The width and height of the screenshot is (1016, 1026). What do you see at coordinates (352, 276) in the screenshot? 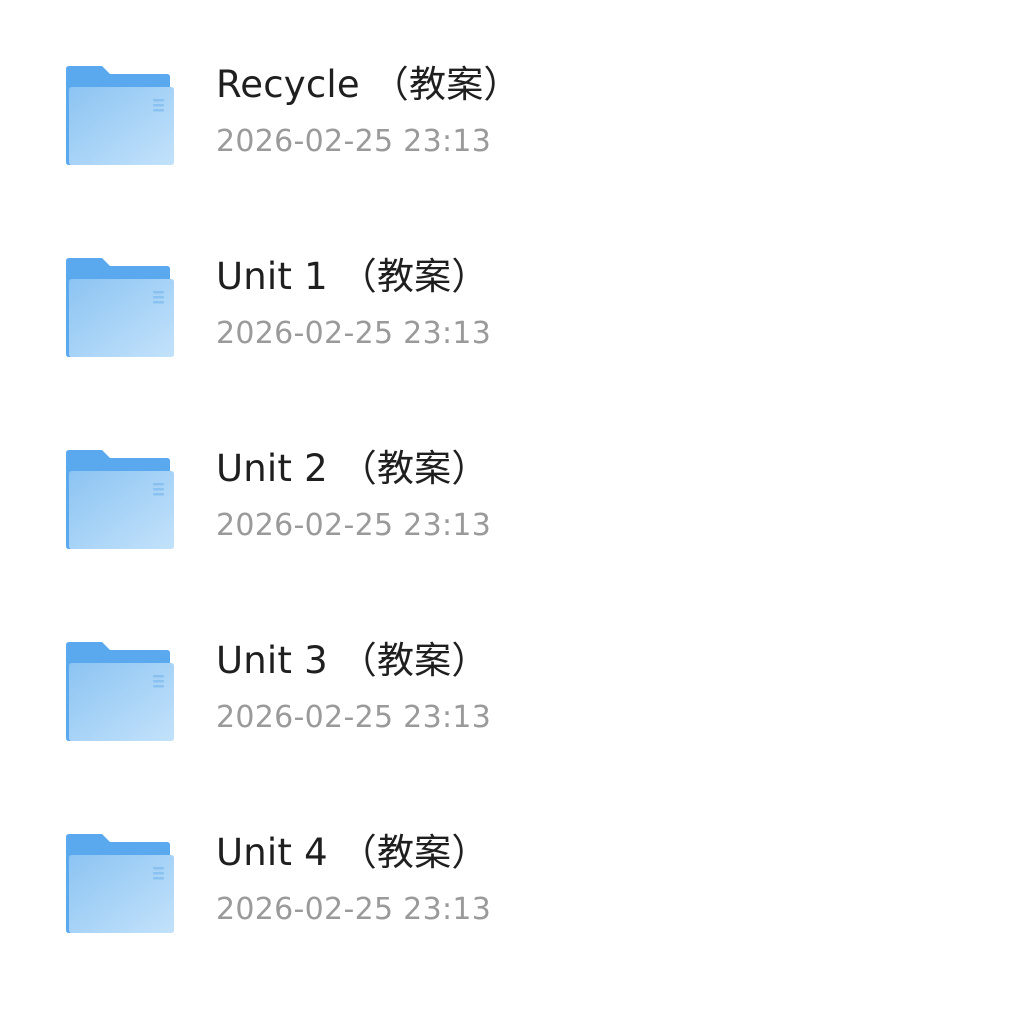
I see `folder-name: Unit 1 （教案）` at bounding box center [352, 276].